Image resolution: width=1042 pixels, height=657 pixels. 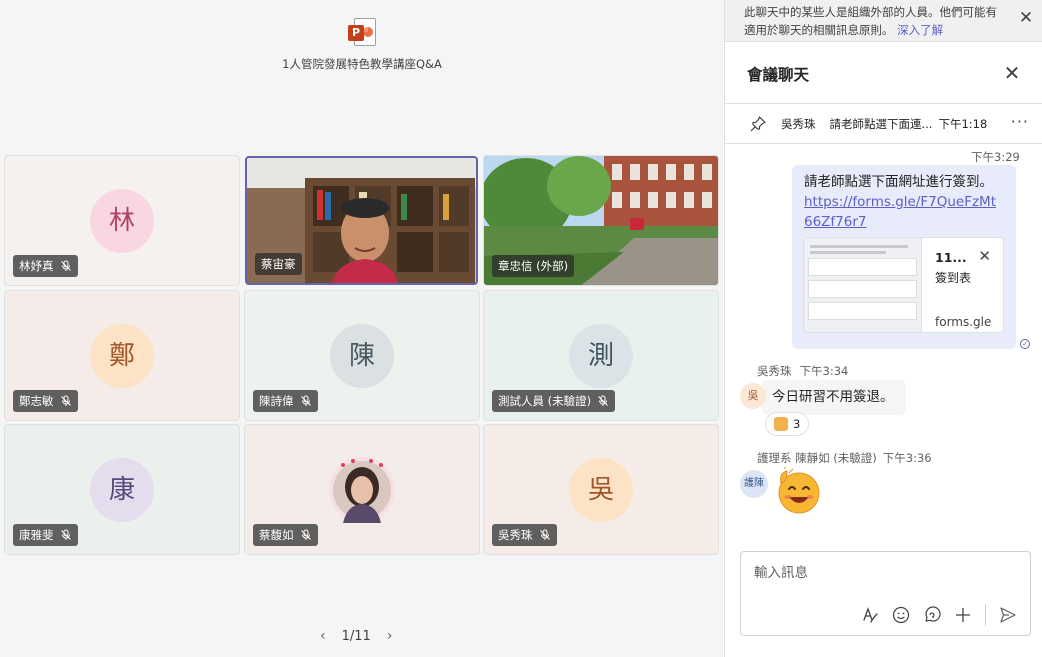 I want to click on message-link: https://forms.gle/F7QueFzMt66Zf76r7, so click(x=904, y=212).